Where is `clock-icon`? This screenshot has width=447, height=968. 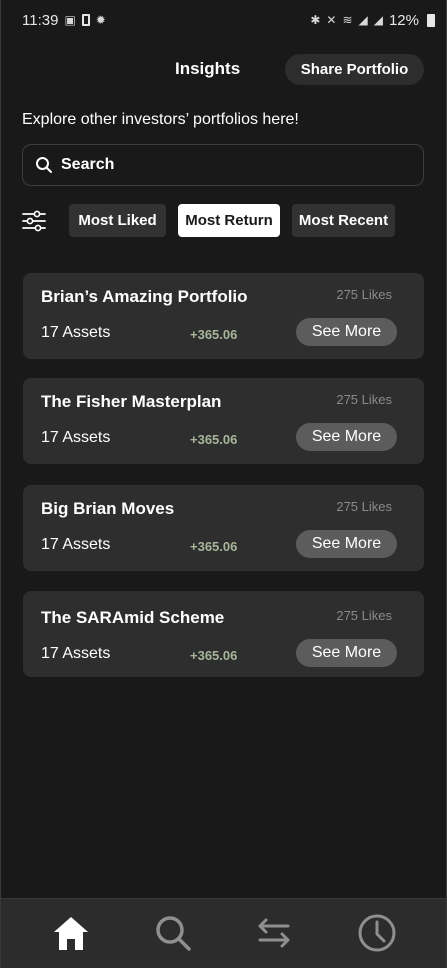
clock-icon is located at coordinates (377, 933).